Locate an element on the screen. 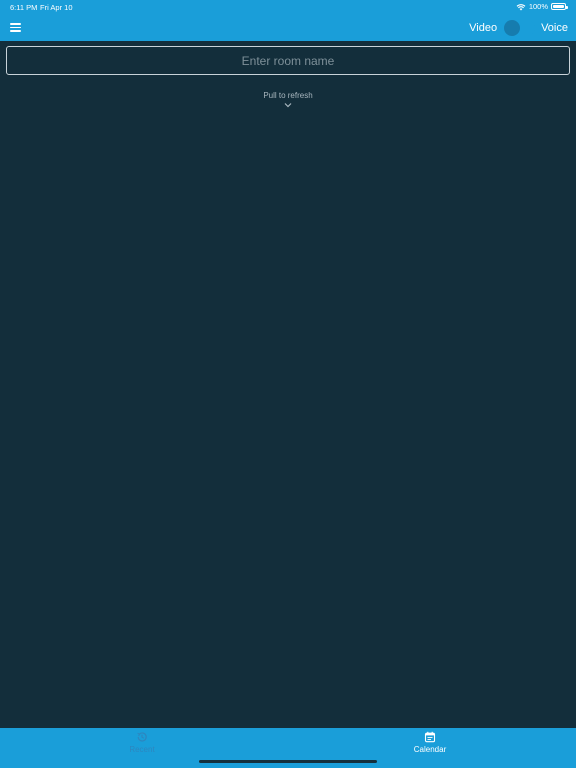 The image size is (576, 768). video-voice-toggle: Video Voice is located at coordinates (518, 28).